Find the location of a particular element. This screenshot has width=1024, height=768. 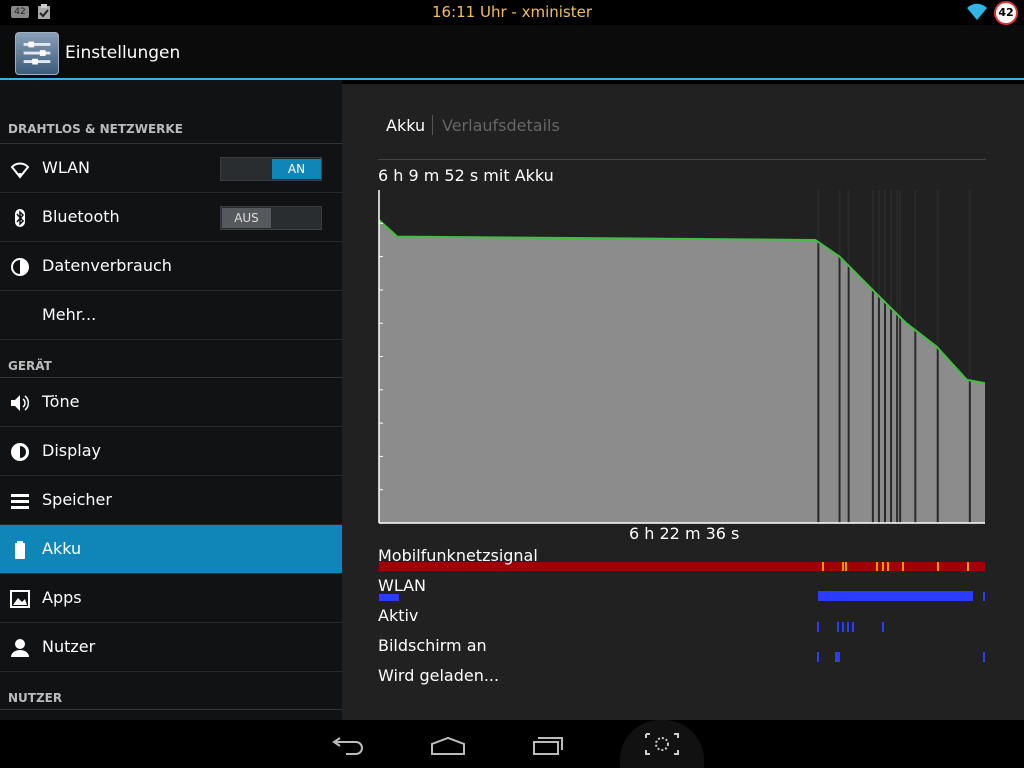

toggle-state: AUS is located at coordinates (246, 218).